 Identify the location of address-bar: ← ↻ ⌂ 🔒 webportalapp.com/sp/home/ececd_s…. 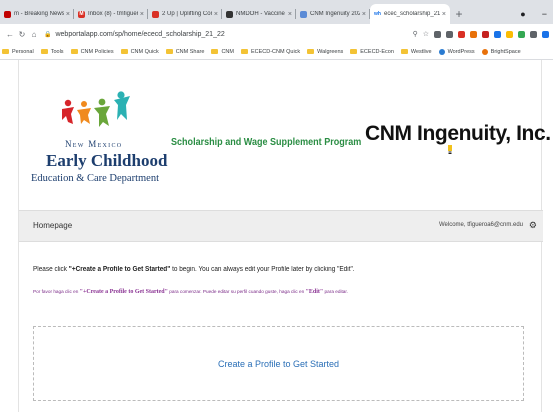
(276, 34).